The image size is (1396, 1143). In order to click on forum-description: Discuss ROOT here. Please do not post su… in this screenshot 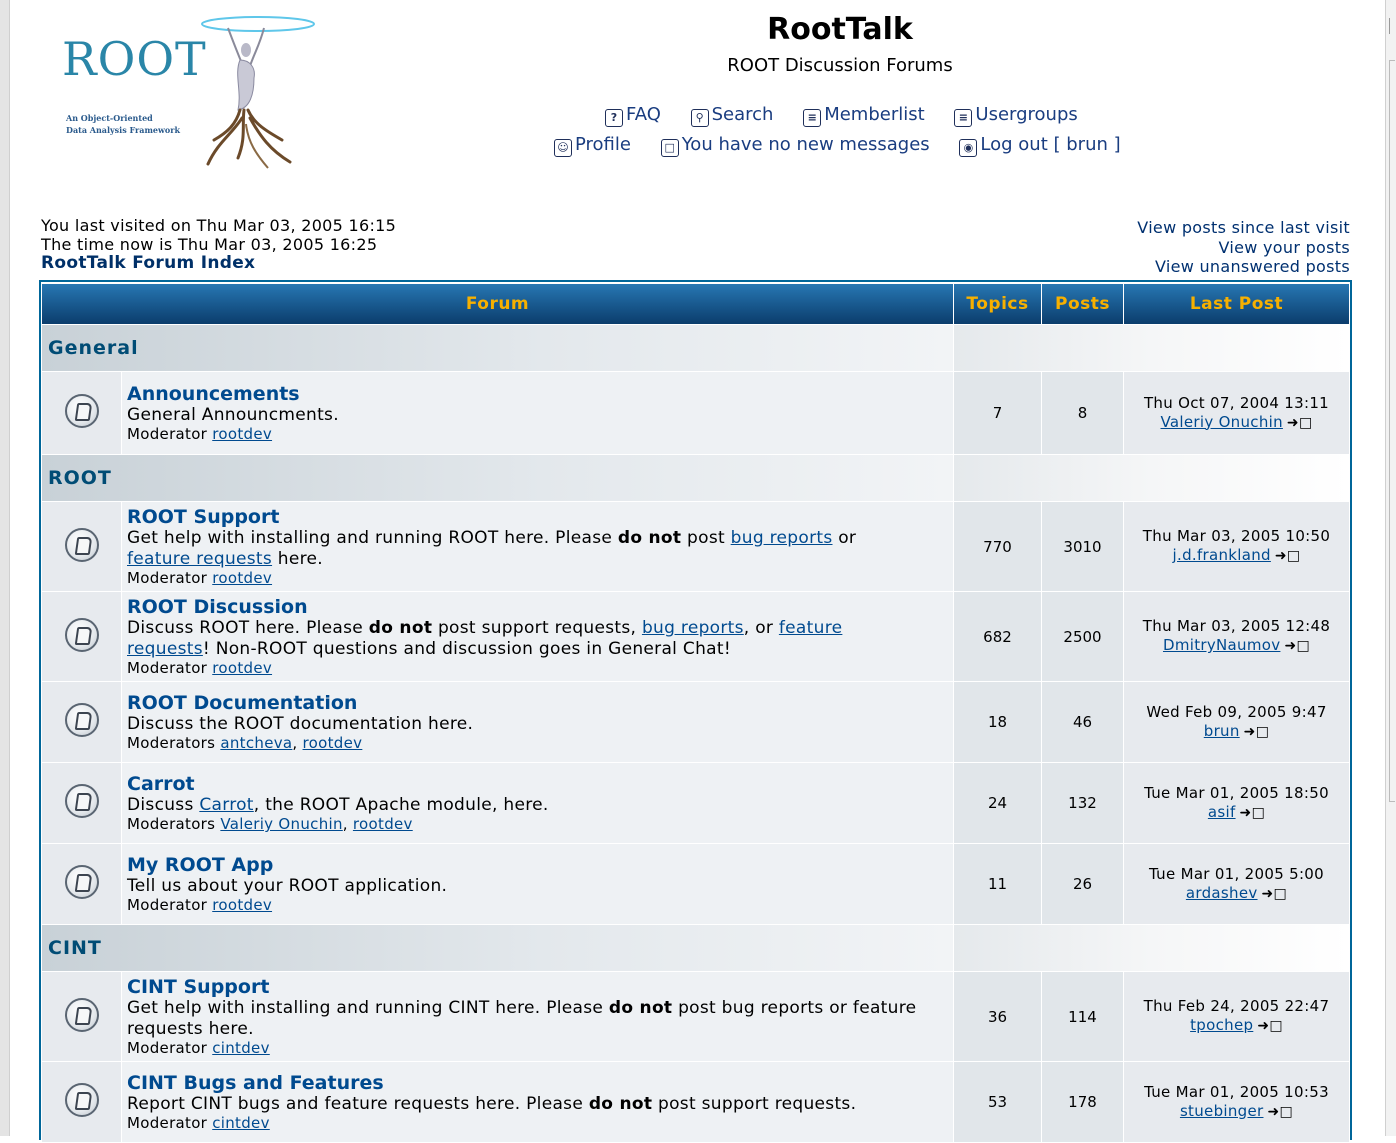, I will do `click(485, 638)`.